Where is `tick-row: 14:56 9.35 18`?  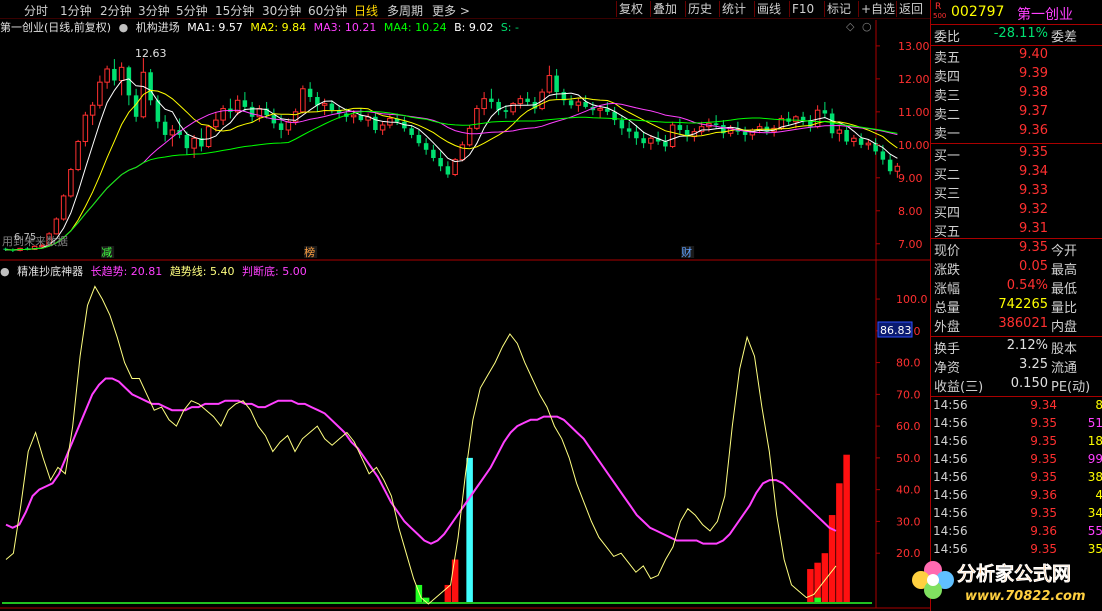
tick-row: 14:56 9.35 18 is located at coordinates (1016, 443).